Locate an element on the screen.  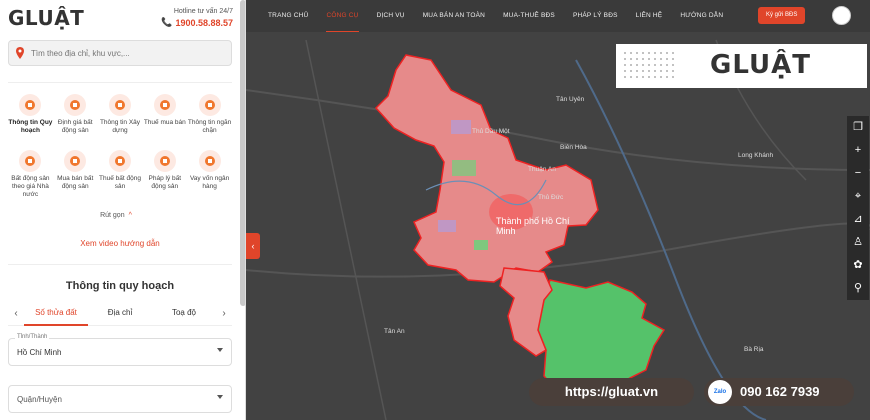
tool-item: Pháp lý bất động sản is located at coordinates (164, 176).